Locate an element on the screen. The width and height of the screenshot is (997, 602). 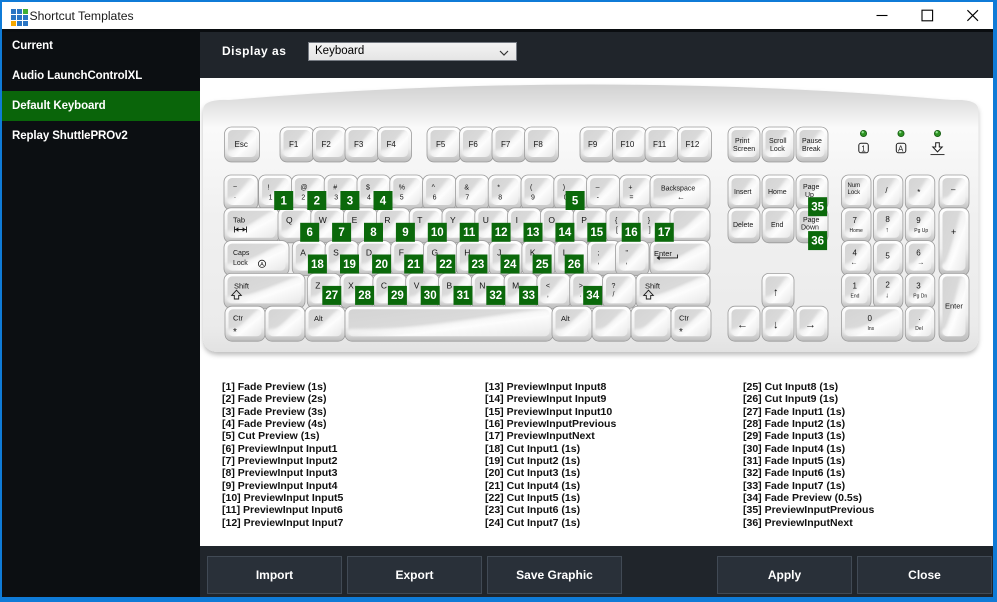
svg-text: F2 is located at coordinates (327, 144).